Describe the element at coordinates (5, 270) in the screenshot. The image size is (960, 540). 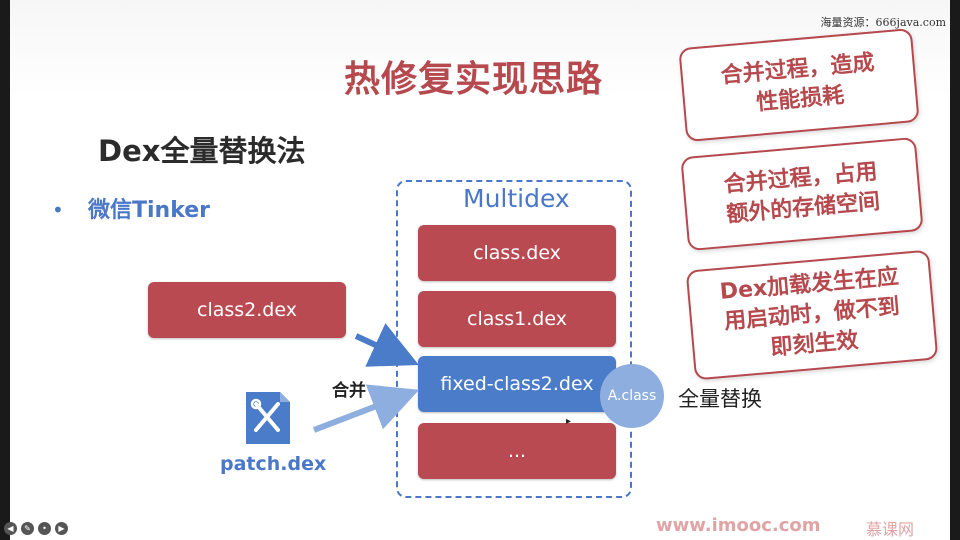
I see `left-edge` at that location.